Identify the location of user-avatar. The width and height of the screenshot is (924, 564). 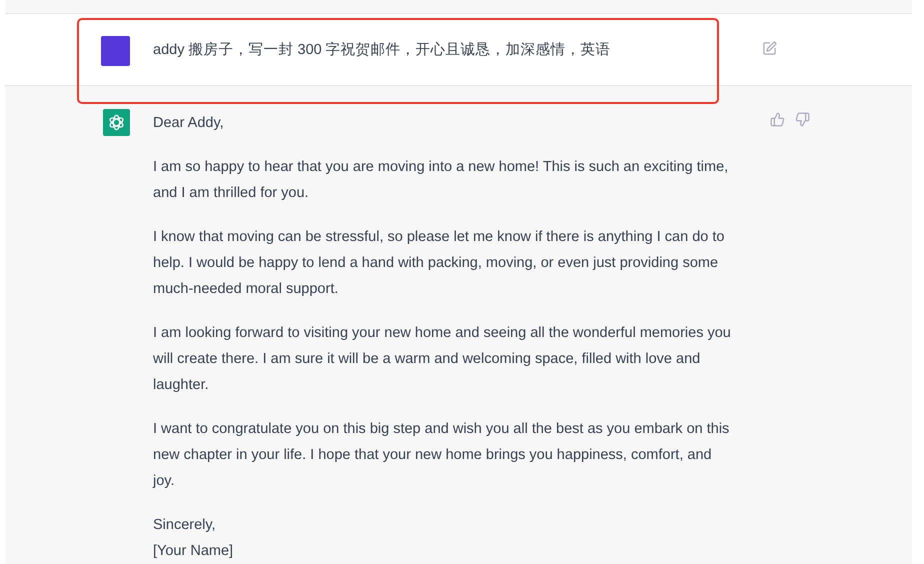
(115, 51).